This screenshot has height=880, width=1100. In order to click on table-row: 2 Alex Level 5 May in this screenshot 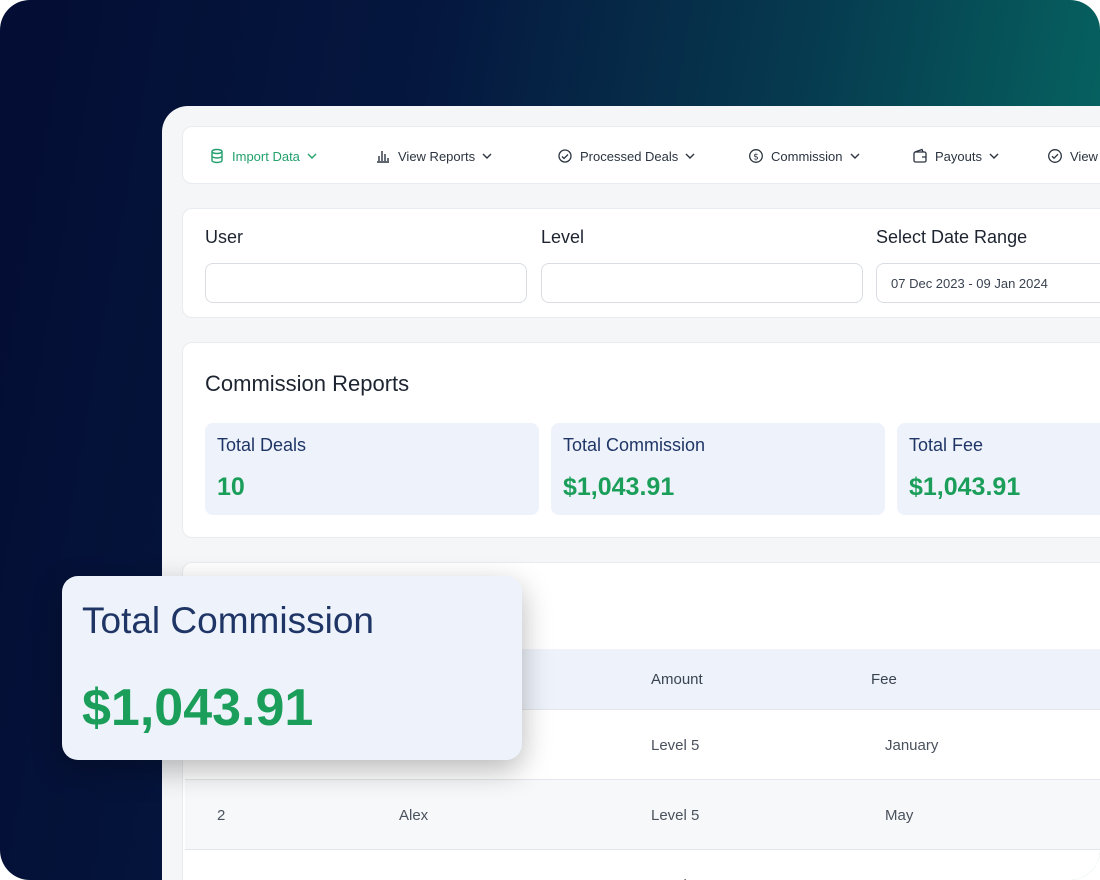, I will do `click(642, 814)`.